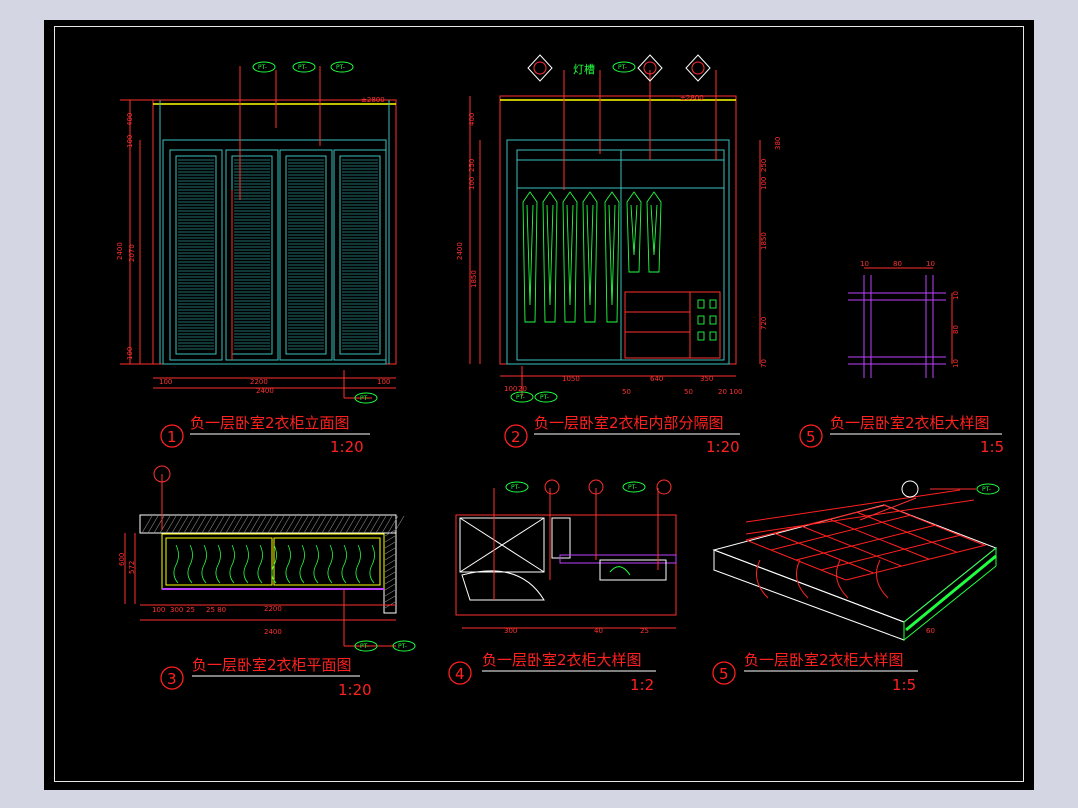  Describe the element at coordinates (856, 561) in the screenshot. I see `isometric-drawing` at that location.